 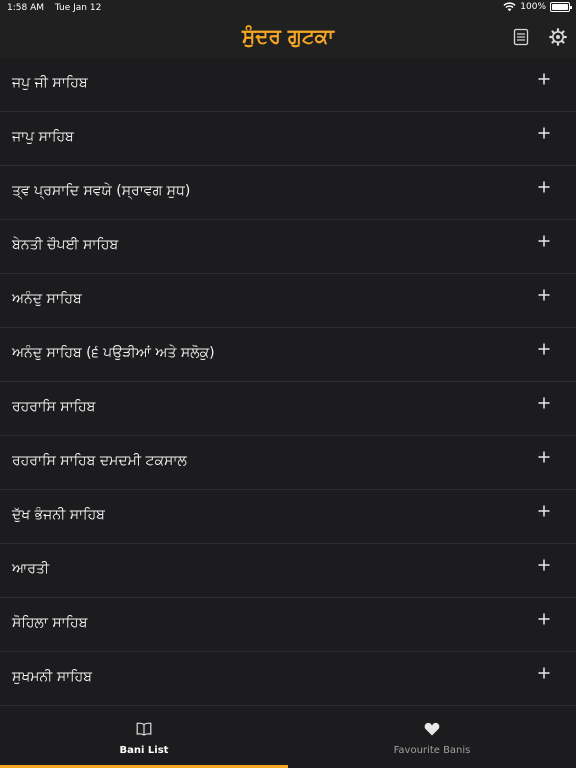 I want to click on bani-list-item: ਸੁਖਮਨੀ ਸਾਹਿਬ, so click(x=288, y=679).